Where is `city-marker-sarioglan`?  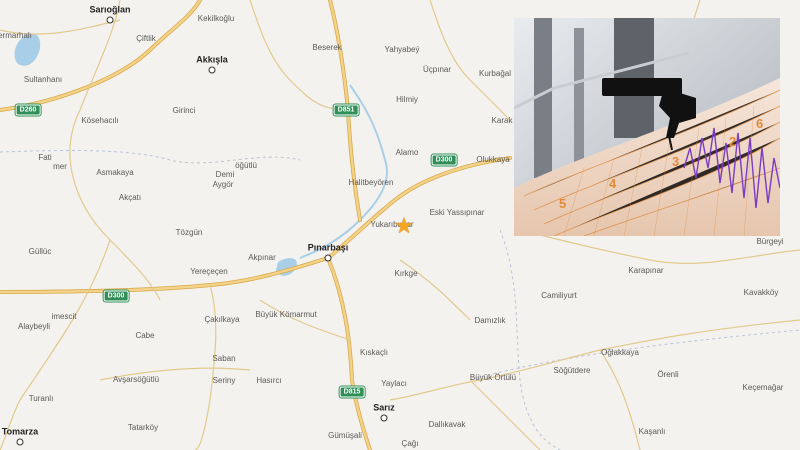 city-marker-sarioglan is located at coordinates (110, 20).